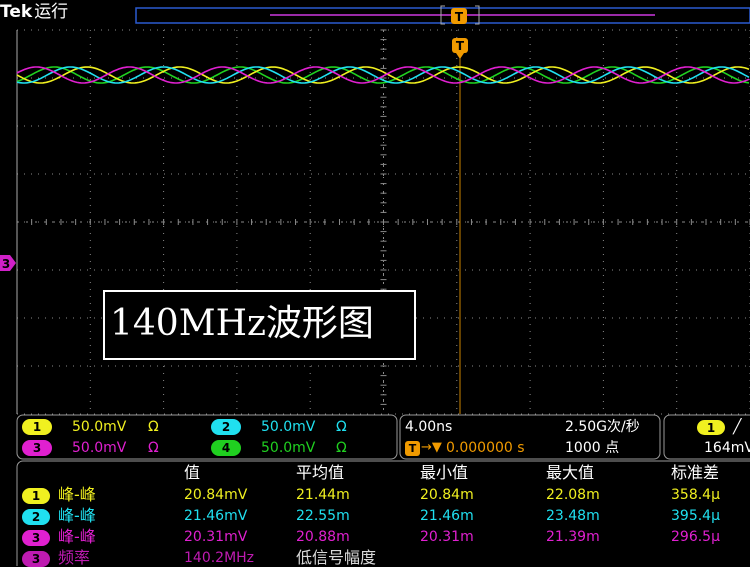 This screenshot has height=567, width=750. I want to click on measurement-cell: 21.39m, so click(573, 537).